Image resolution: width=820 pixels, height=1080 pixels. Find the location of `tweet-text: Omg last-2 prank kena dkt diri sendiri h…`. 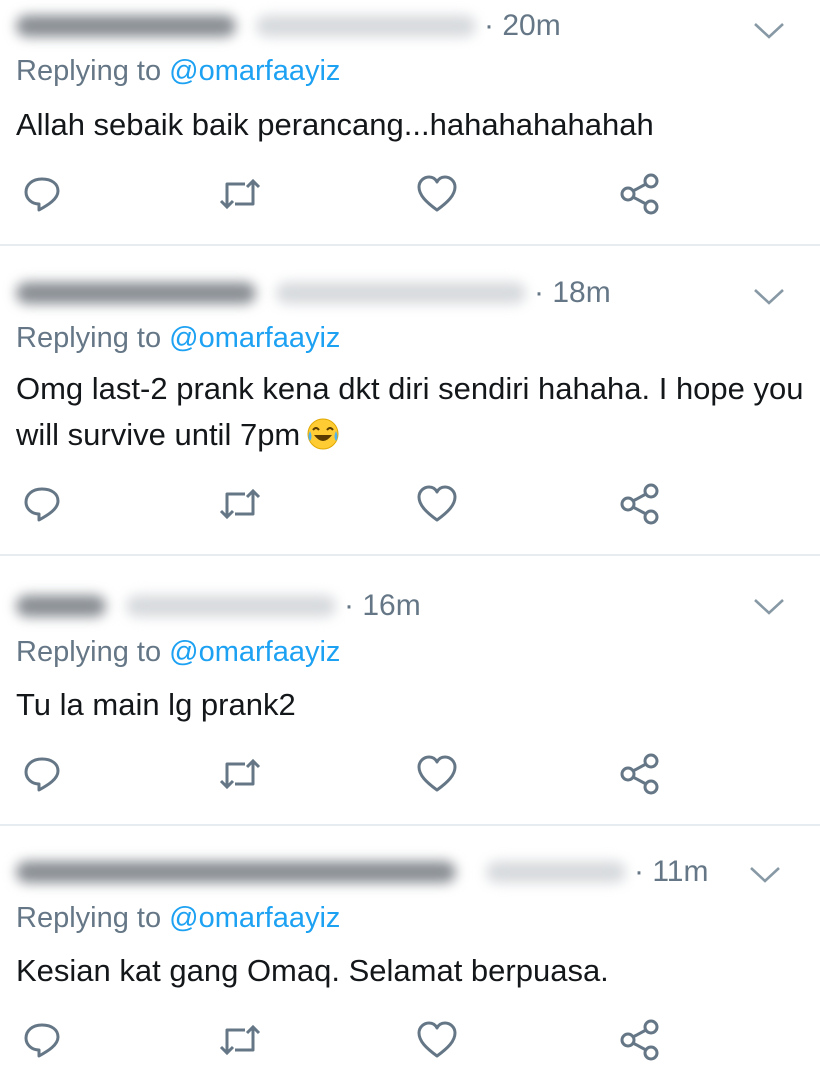

tweet-text: Omg last-2 prank kena dkt diri sendiri h… is located at coordinates (410, 411).